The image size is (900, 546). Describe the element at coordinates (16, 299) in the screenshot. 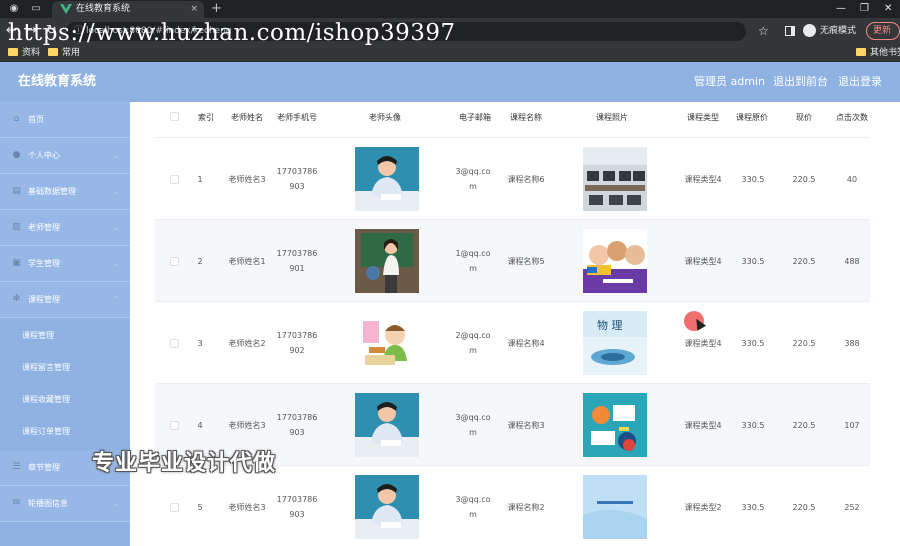

I see `gear-icon: ✻` at that location.